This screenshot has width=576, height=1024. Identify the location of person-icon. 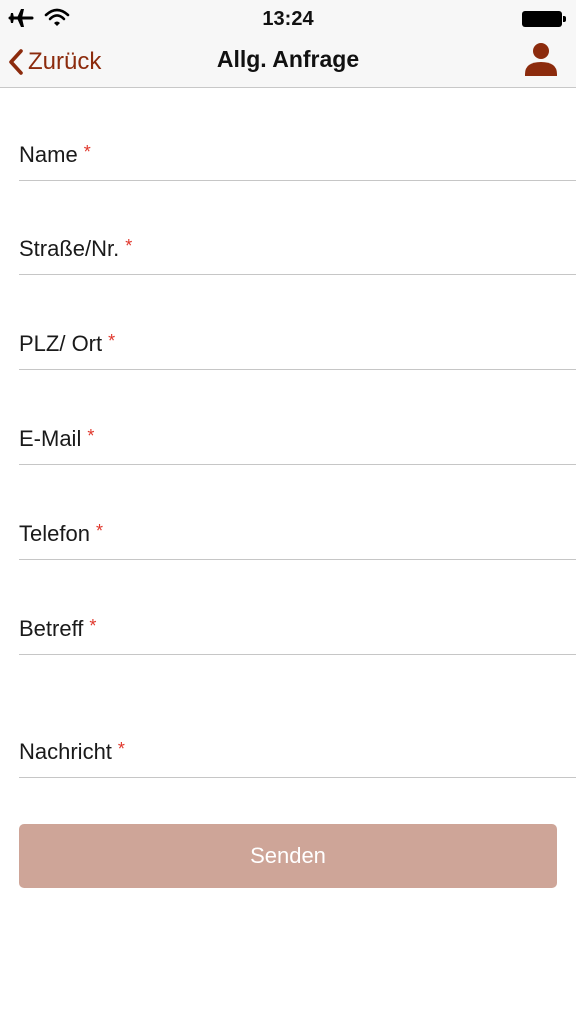
(541, 59).